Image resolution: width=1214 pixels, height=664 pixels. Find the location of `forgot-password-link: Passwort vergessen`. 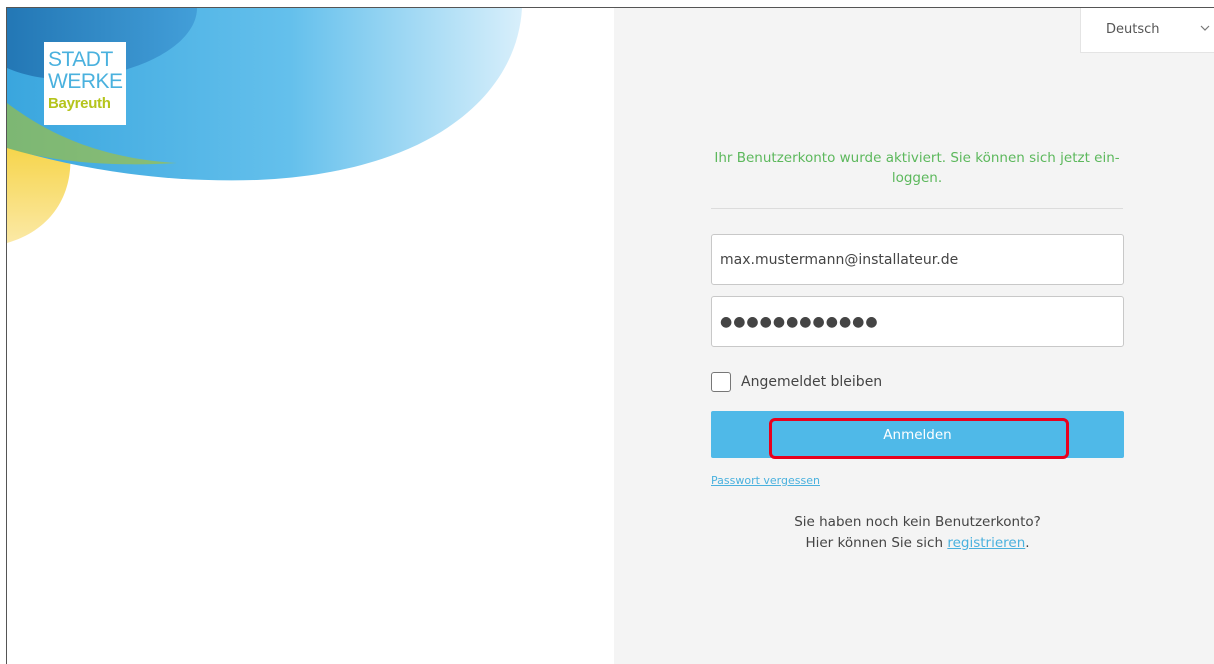

forgot-password-link: Passwort vergessen is located at coordinates (765, 480).